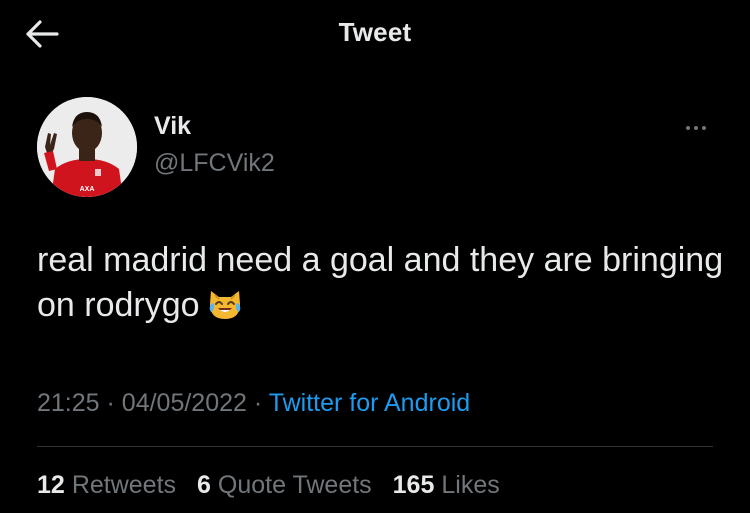 The image size is (750, 513). Describe the element at coordinates (225, 310) in the screenshot. I see `crying-laughing-cat-emoji-icon` at that location.